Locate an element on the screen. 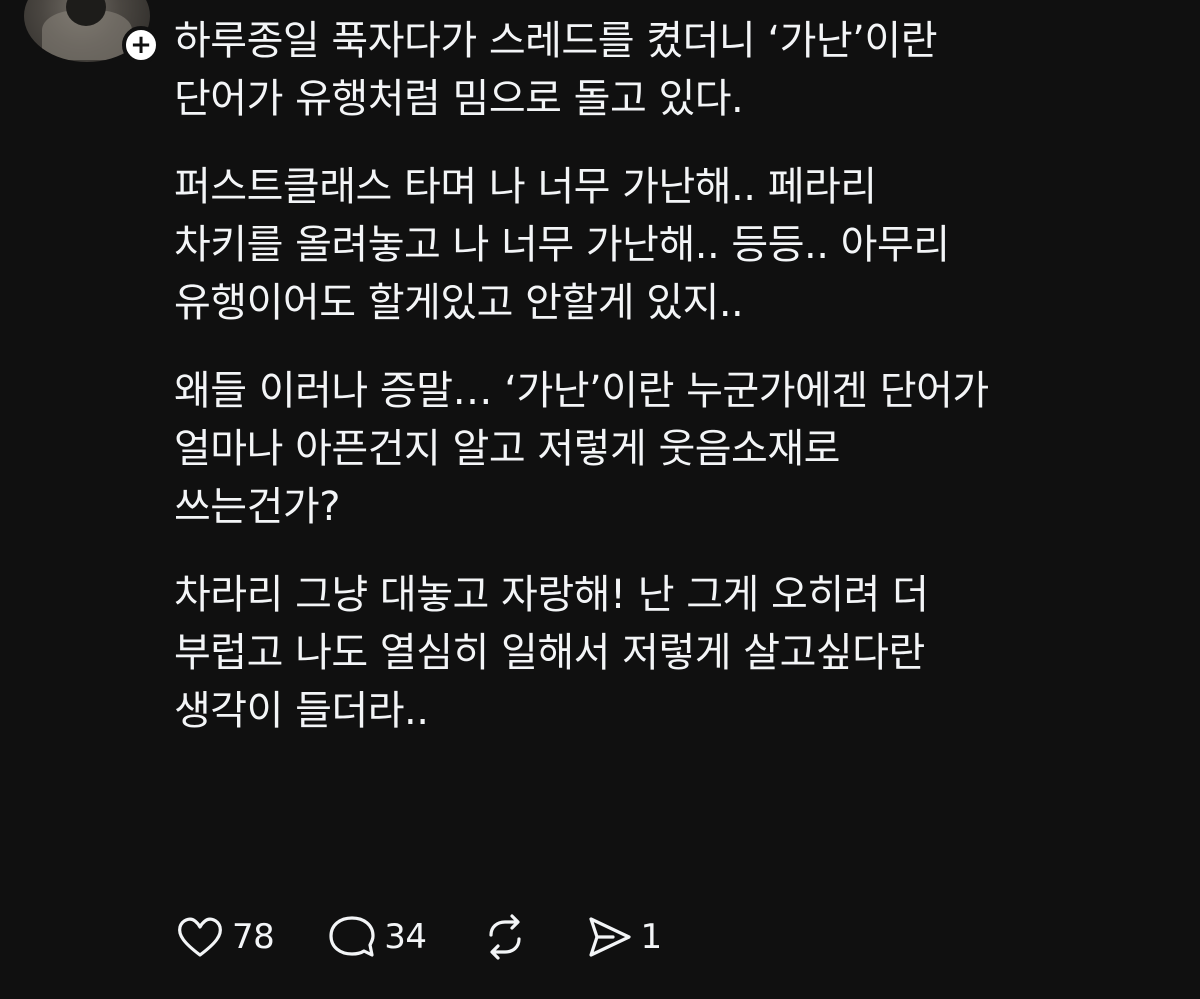 The height and width of the screenshot is (999, 1200). repost-icon is located at coordinates (504, 937).